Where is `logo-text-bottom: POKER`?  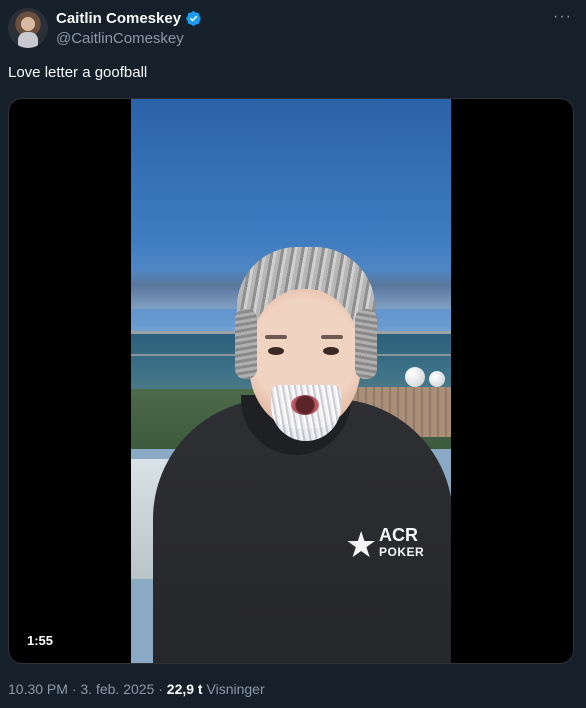 logo-text-bottom: POKER is located at coordinates (402, 552).